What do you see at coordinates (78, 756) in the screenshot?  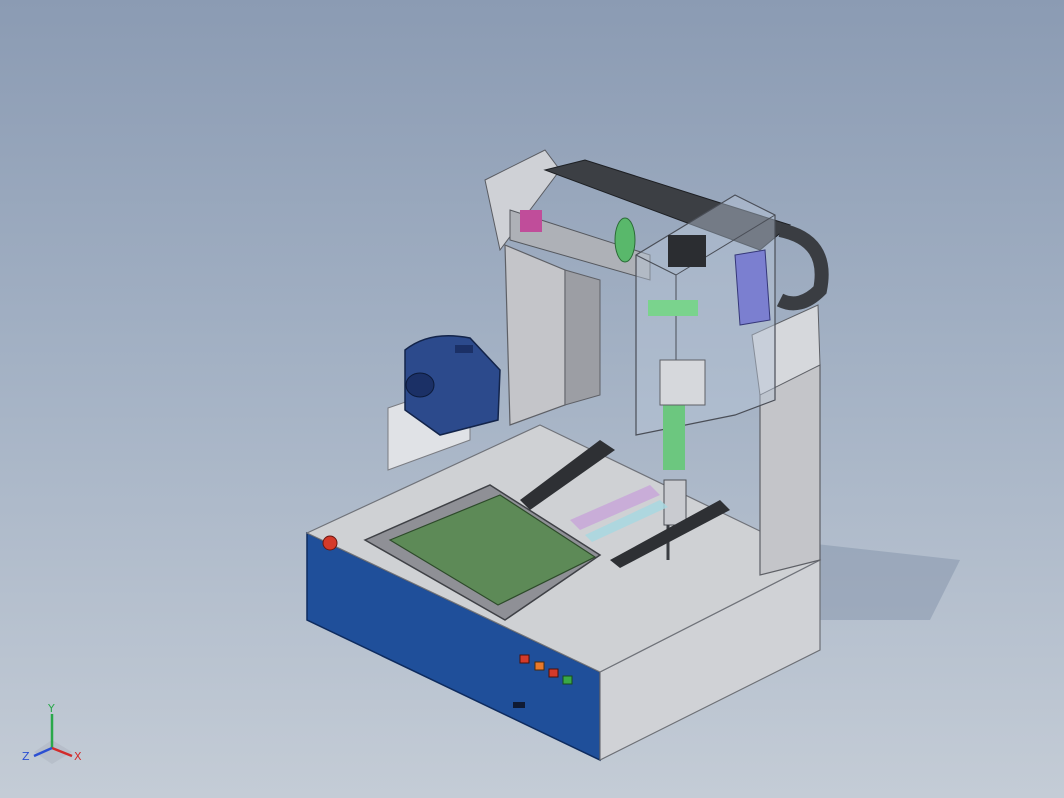 I see `triad-x-label: X` at bounding box center [78, 756].